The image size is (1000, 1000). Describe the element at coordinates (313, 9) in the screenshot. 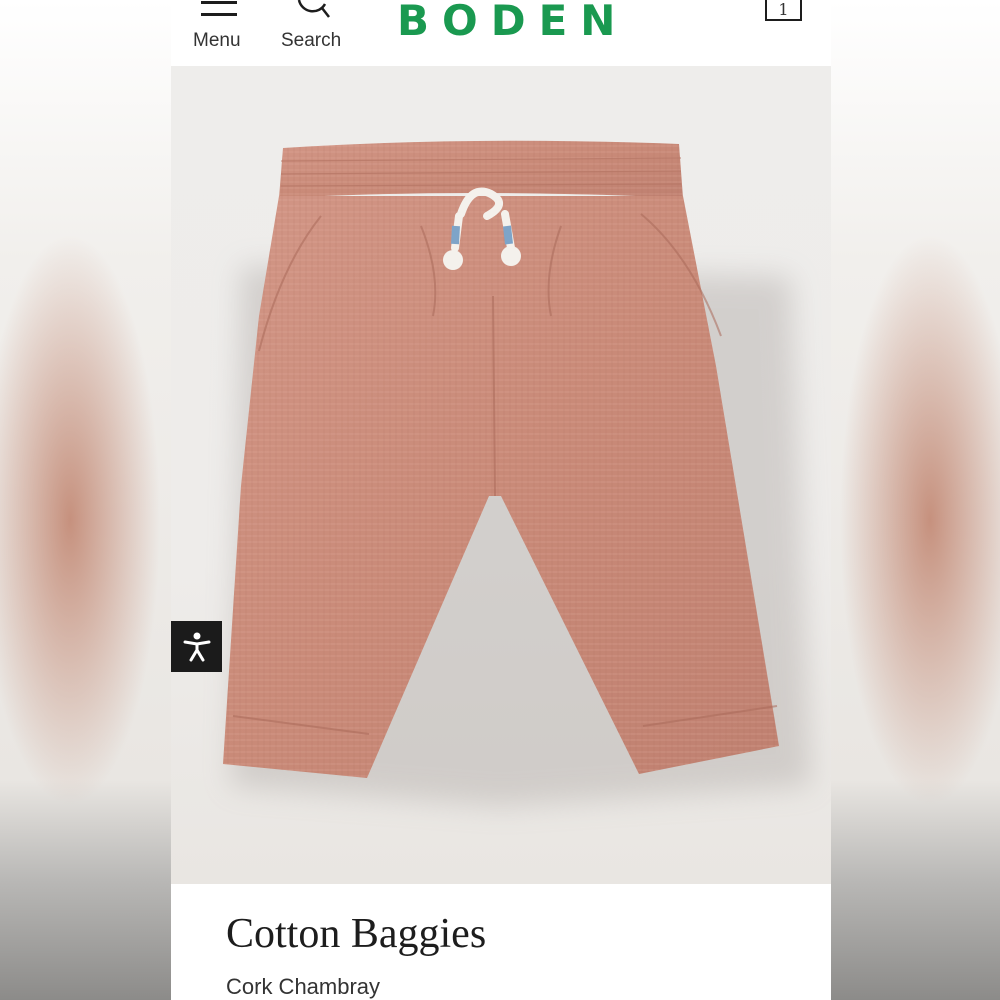

I see `search-icon` at that location.